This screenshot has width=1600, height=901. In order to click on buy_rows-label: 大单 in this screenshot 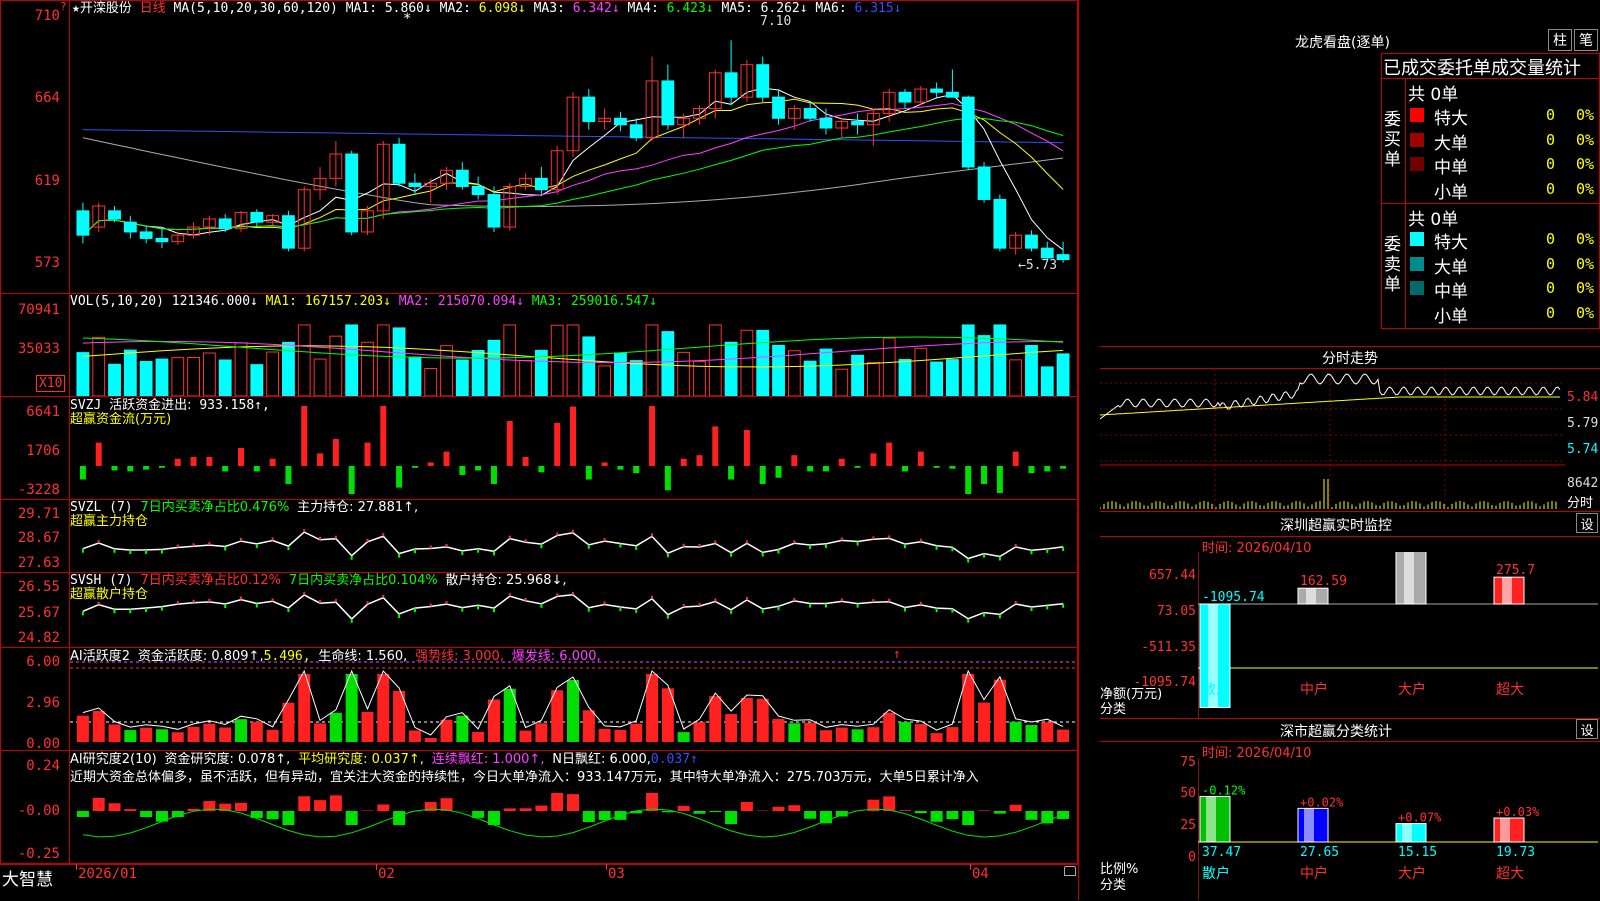, I will do `click(1451, 141)`.